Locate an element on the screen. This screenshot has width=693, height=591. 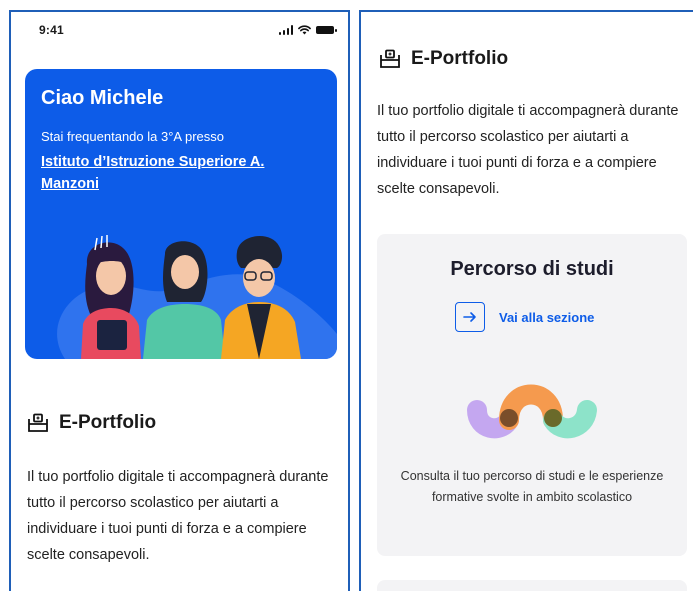
battery-icon is located at coordinates (326, 30).